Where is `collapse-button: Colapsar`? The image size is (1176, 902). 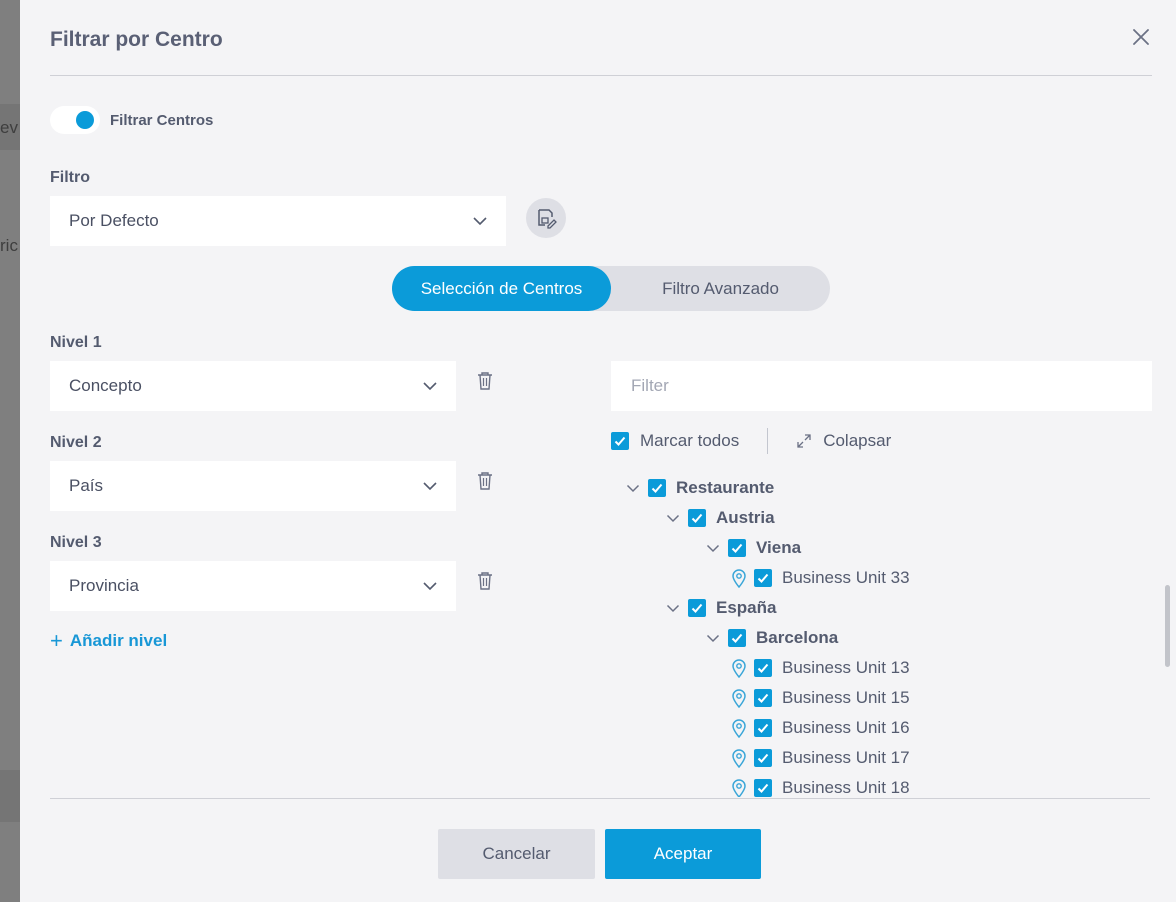
collapse-button: Colapsar is located at coordinates (843, 441).